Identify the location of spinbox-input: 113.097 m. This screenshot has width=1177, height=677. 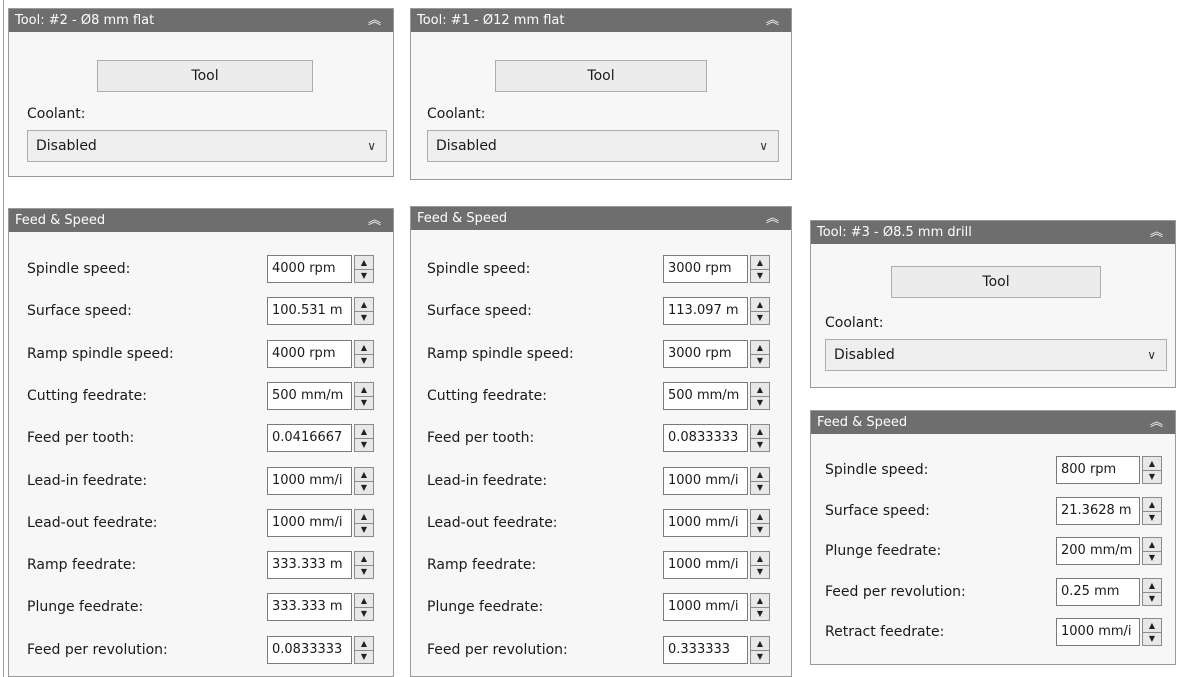
(705, 311).